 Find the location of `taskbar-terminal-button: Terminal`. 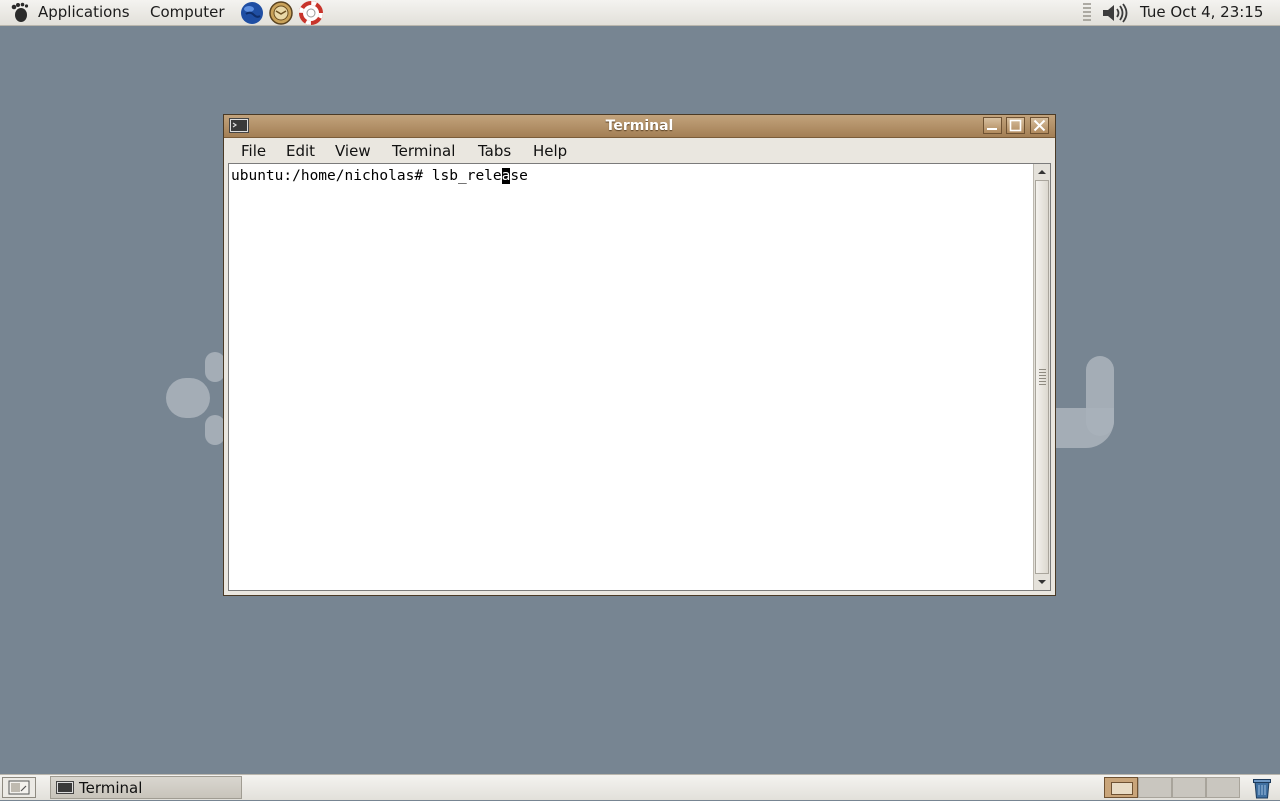

taskbar-terminal-button: Terminal is located at coordinates (146, 787).